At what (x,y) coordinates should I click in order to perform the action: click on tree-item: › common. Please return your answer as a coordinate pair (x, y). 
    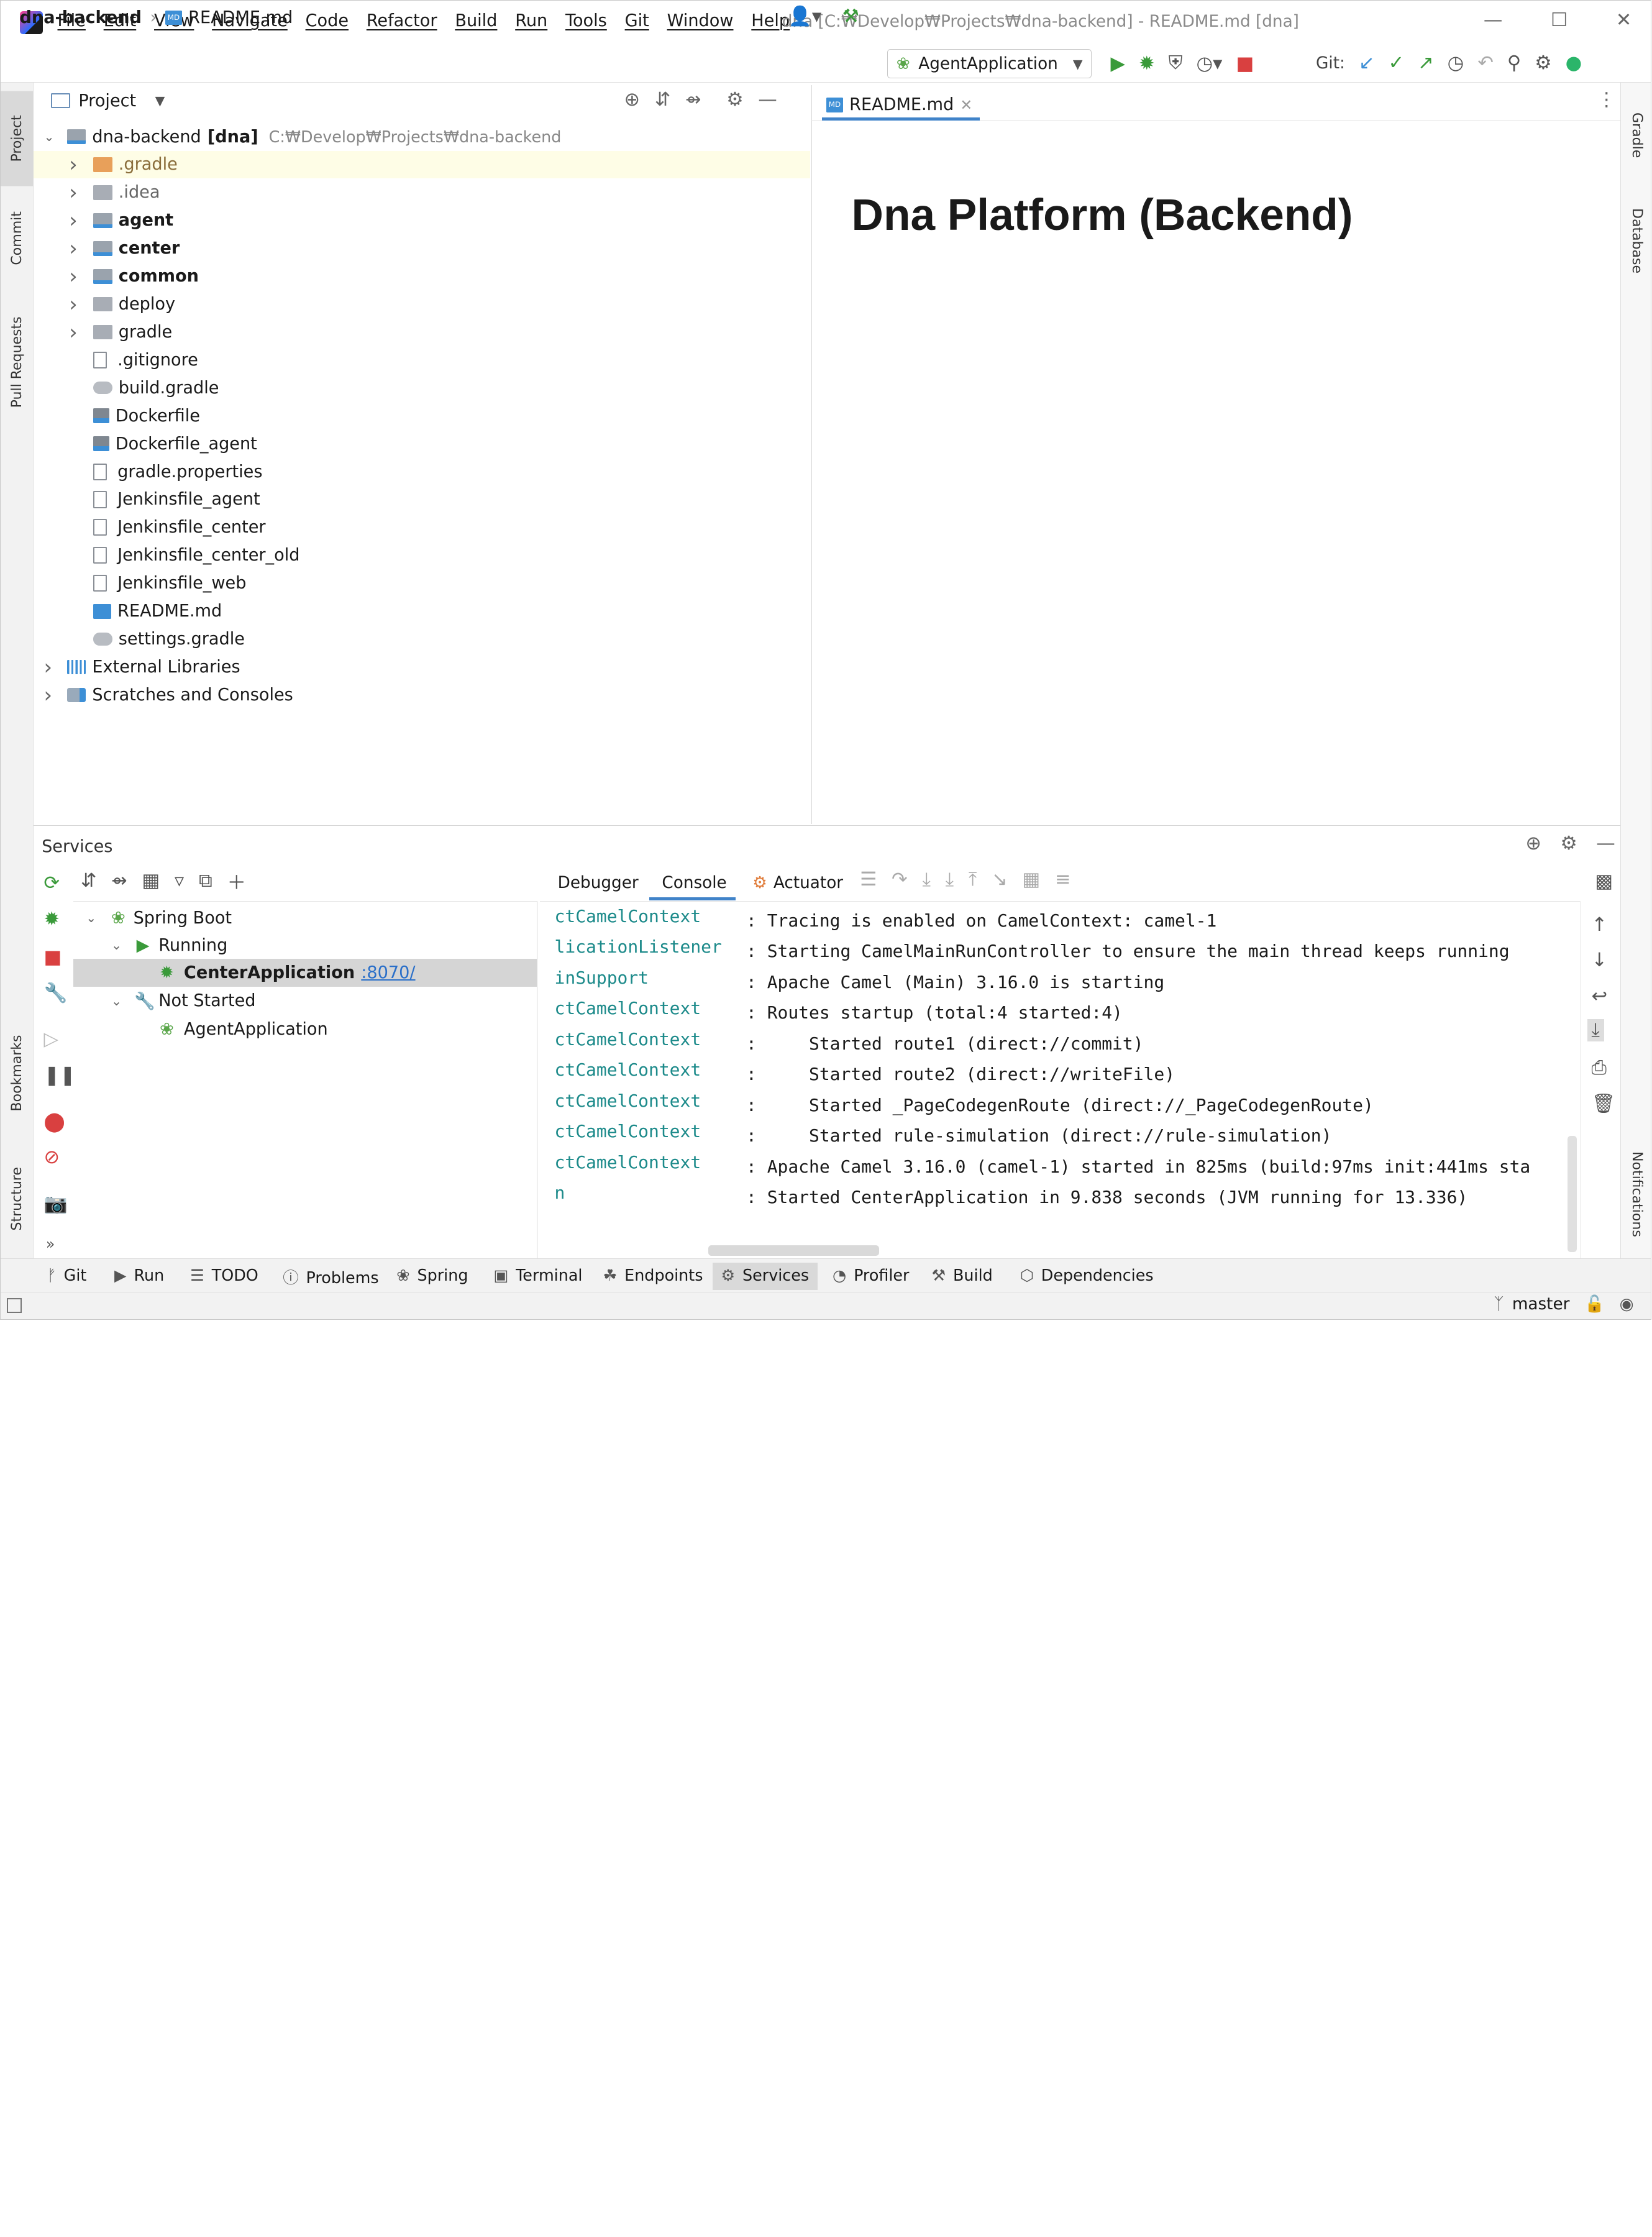
    Looking at the image, I should click on (422, 276).